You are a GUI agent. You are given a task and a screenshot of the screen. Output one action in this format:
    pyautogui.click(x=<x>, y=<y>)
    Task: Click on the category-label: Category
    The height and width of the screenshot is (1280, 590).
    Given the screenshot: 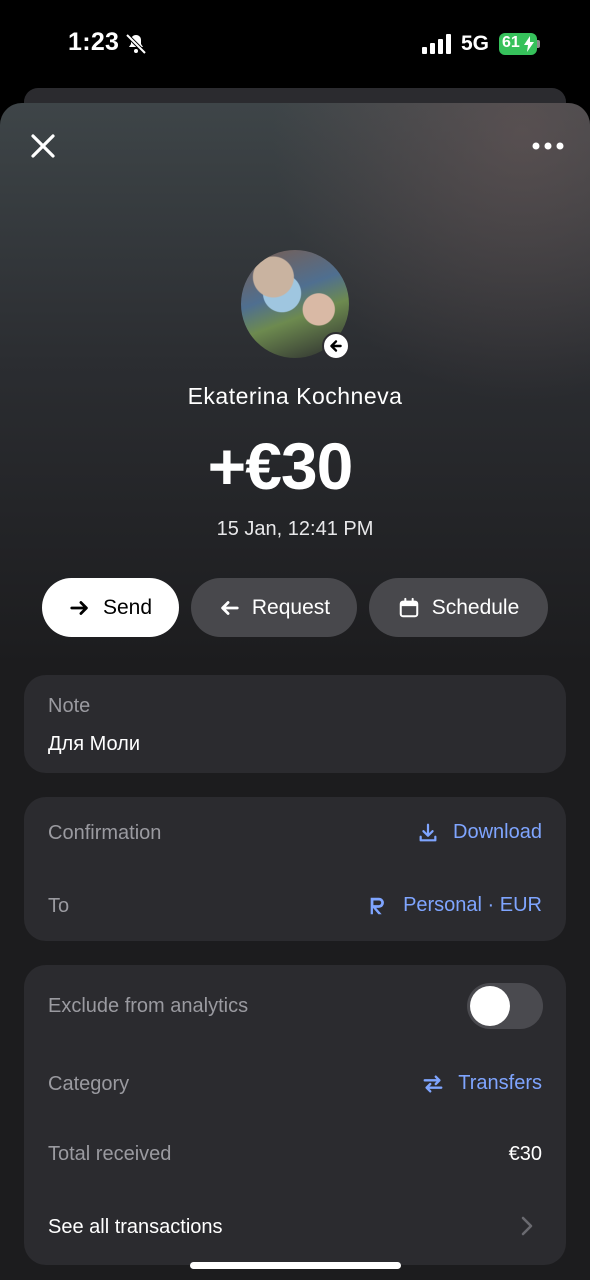 What is the action you would take?
    pyautogui.click(x=89, y=1084)
    